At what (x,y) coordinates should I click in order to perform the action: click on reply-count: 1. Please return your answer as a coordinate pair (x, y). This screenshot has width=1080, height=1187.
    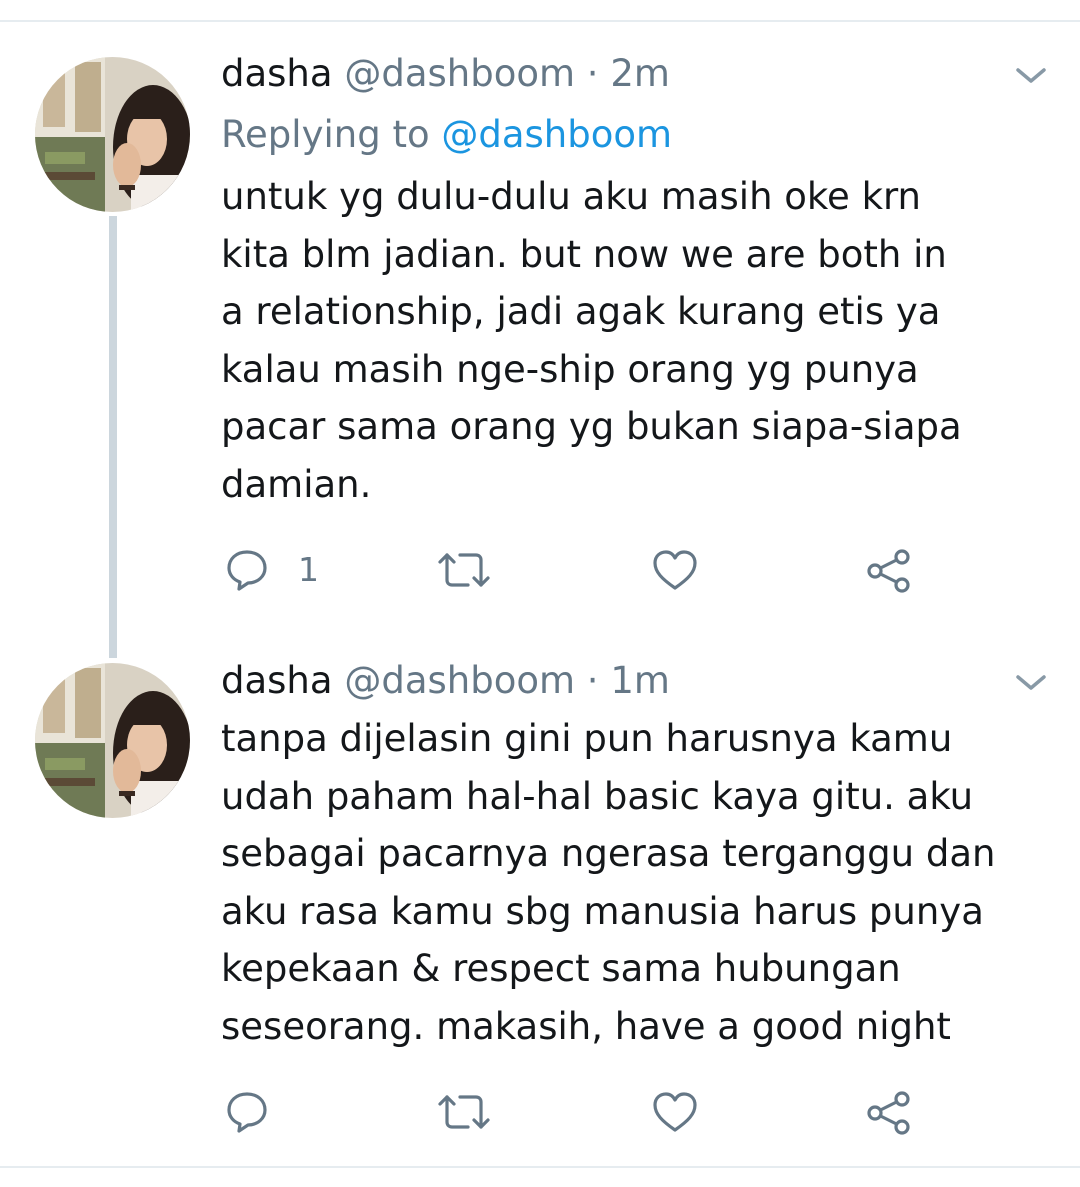
    Looking at the image, I should click on (308, 569).